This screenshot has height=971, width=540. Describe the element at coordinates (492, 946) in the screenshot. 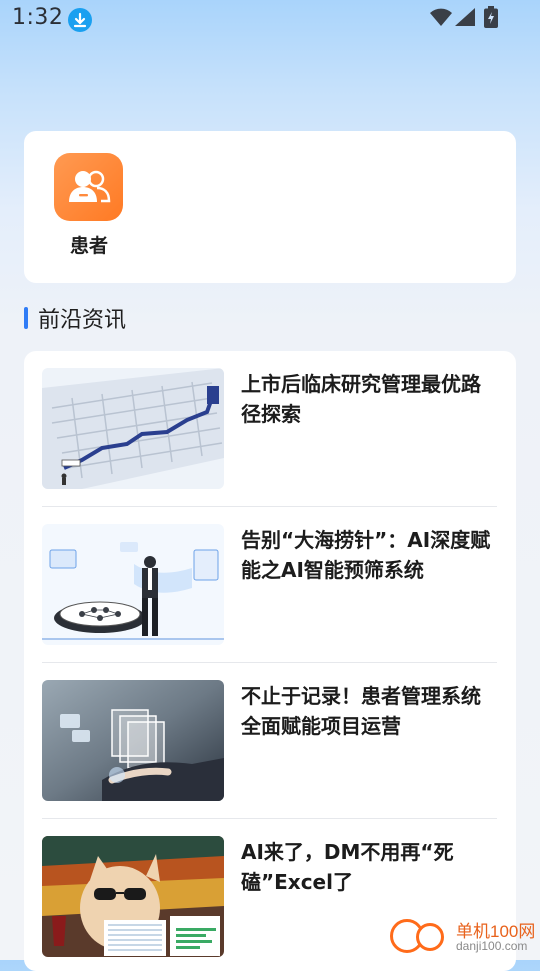

I see `watermark-url: danji100.com` at that location.